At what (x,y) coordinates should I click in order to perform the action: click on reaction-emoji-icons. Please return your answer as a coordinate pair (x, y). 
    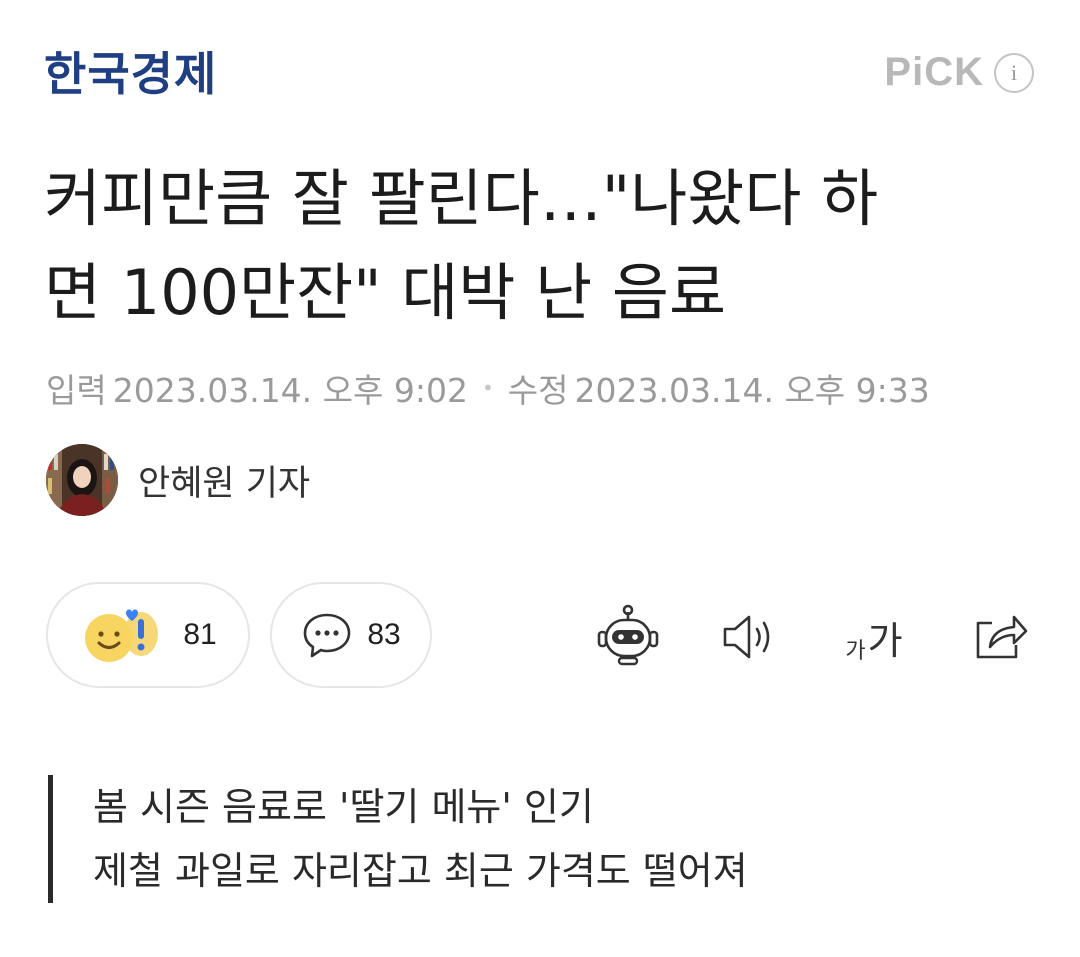
    Looking at the image, I should click on (122, 635).